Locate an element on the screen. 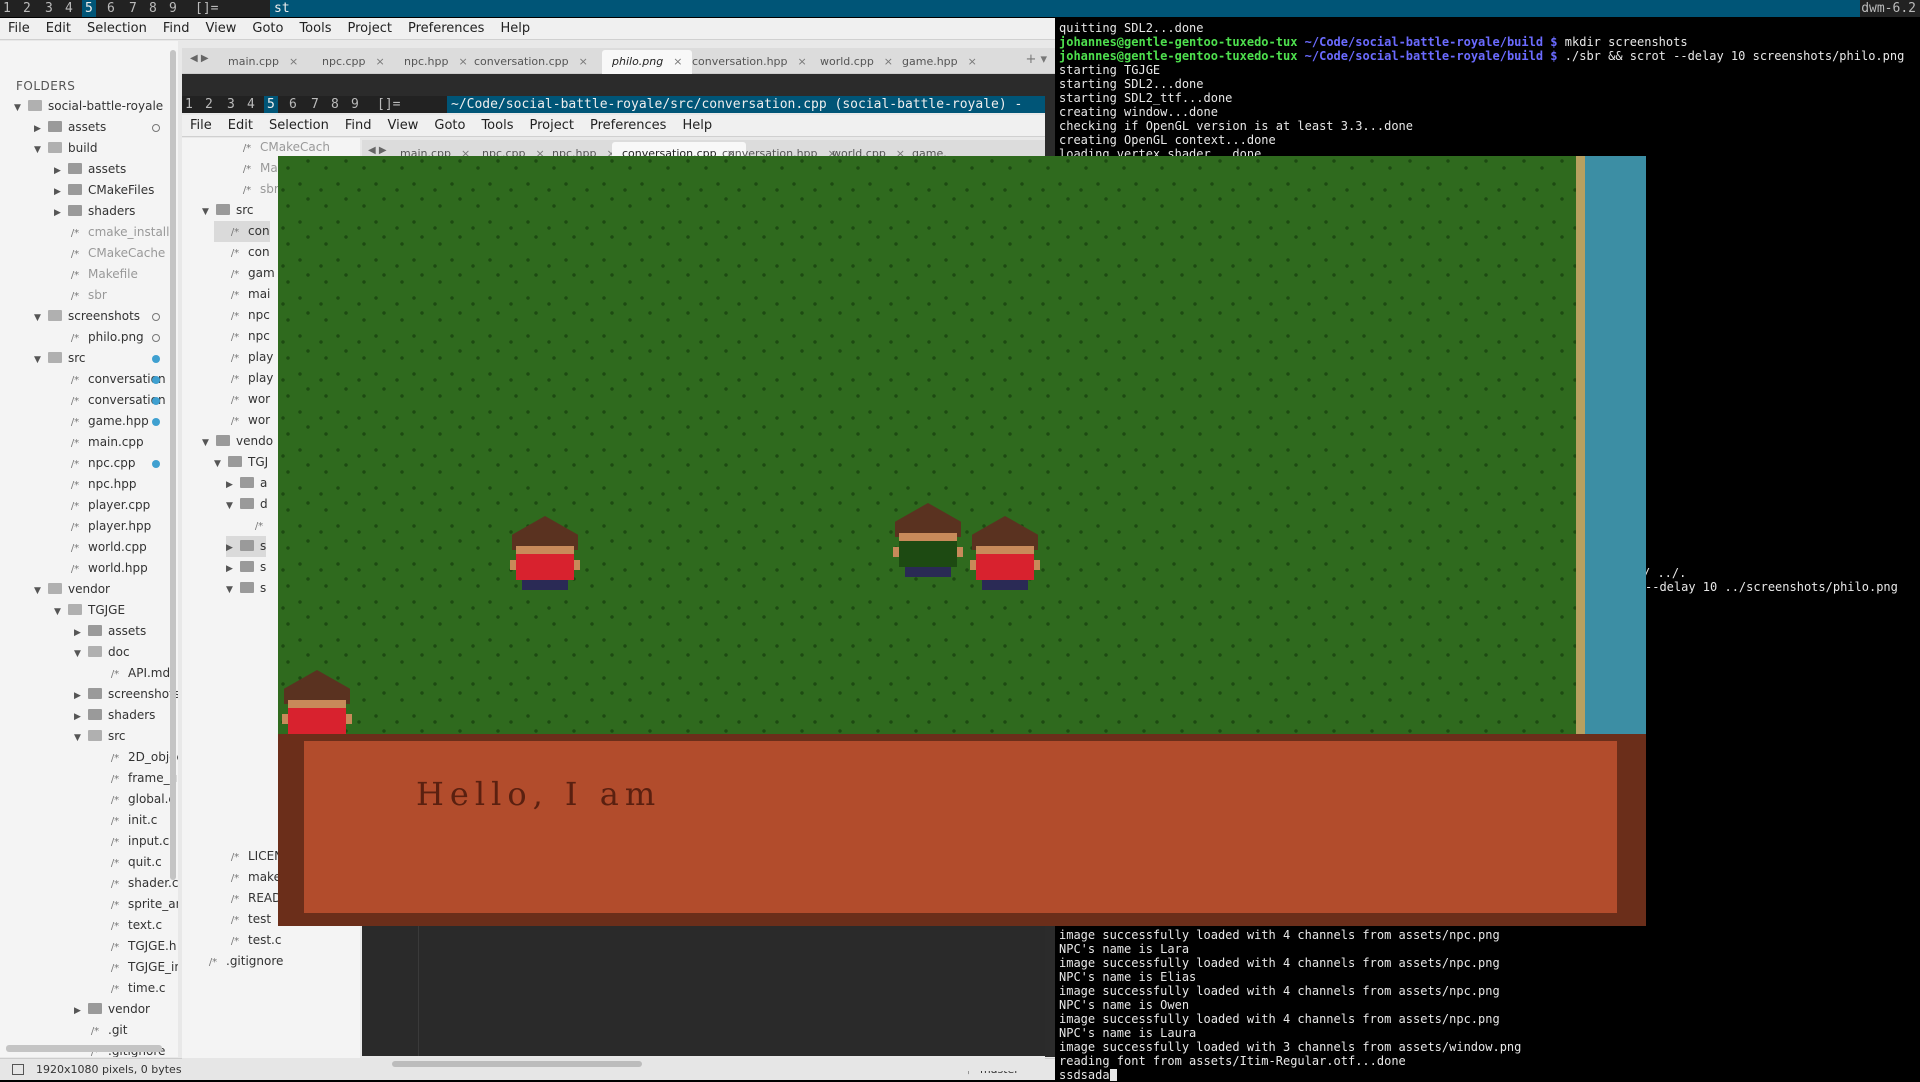 The width and height of the screenshot is (1920, 1082). sidebar-tree-item: /* world.hpp is located at coordinates (101, 568).